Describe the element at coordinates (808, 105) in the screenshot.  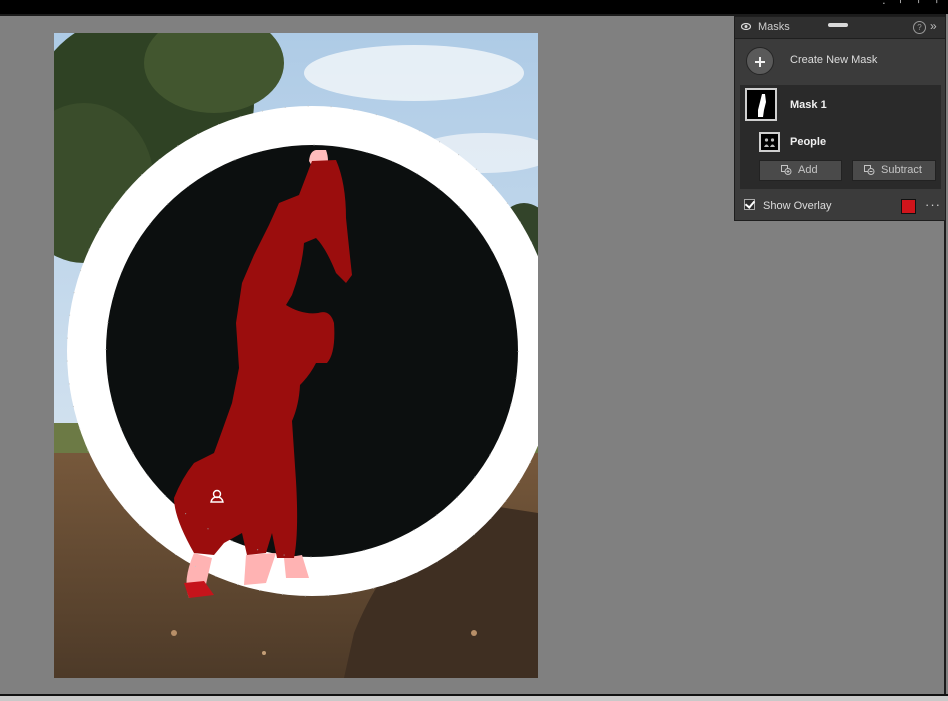
I see `mask-name: Mask 1` at that location.